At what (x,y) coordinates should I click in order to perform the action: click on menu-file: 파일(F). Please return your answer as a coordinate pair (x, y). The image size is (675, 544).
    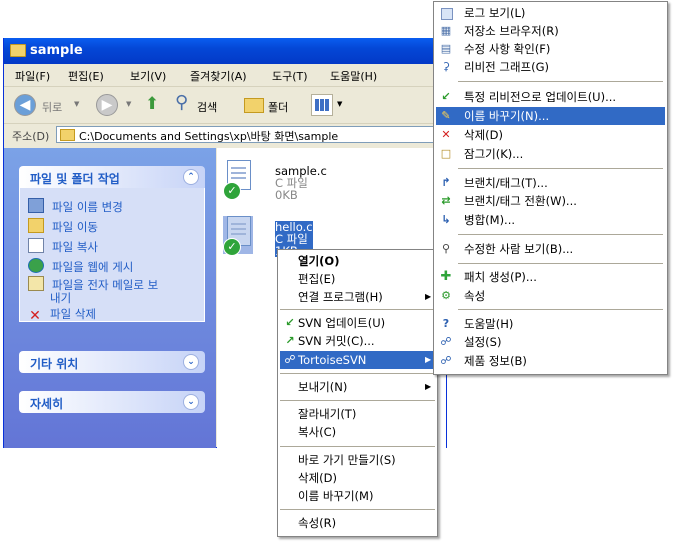
    Looking at the image, I should click on (32, 76).